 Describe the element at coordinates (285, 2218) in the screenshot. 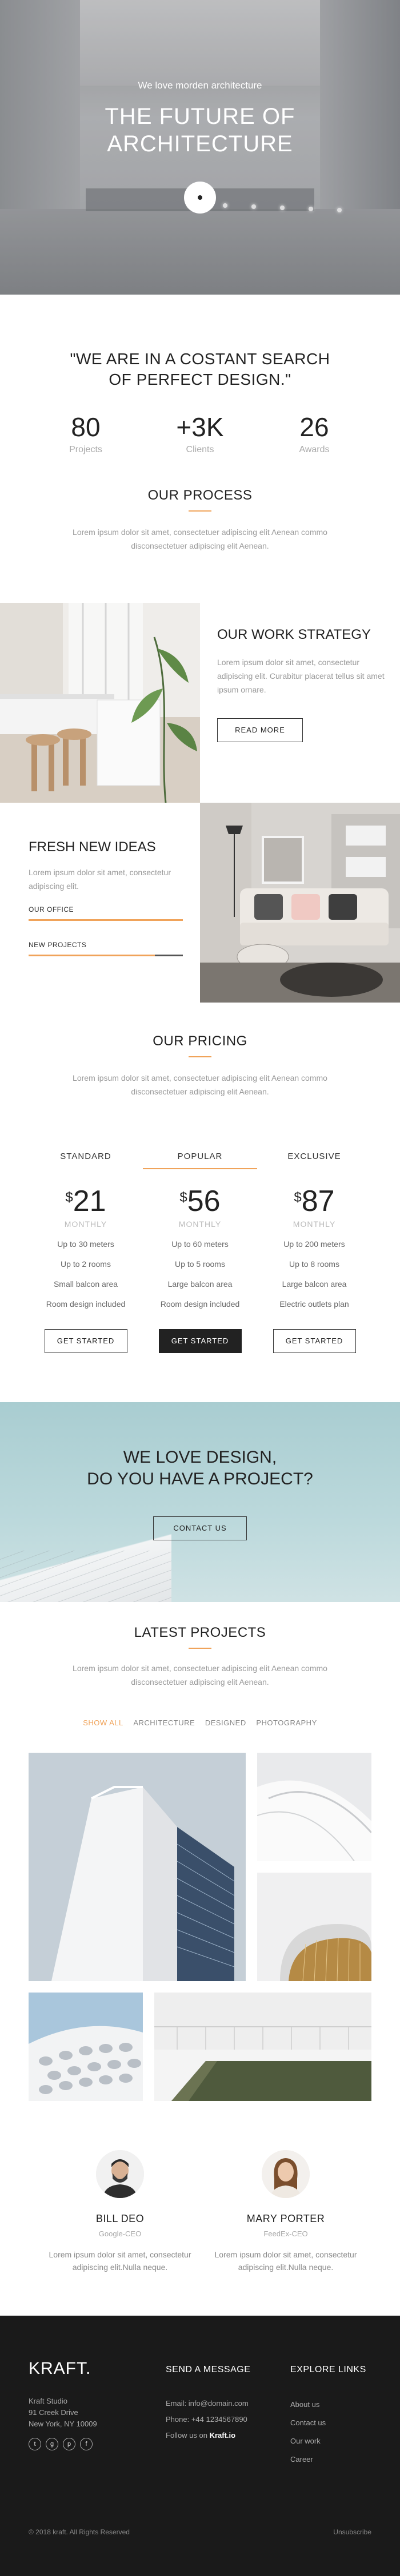

I see `member-name: MARY PORTER` at that location.